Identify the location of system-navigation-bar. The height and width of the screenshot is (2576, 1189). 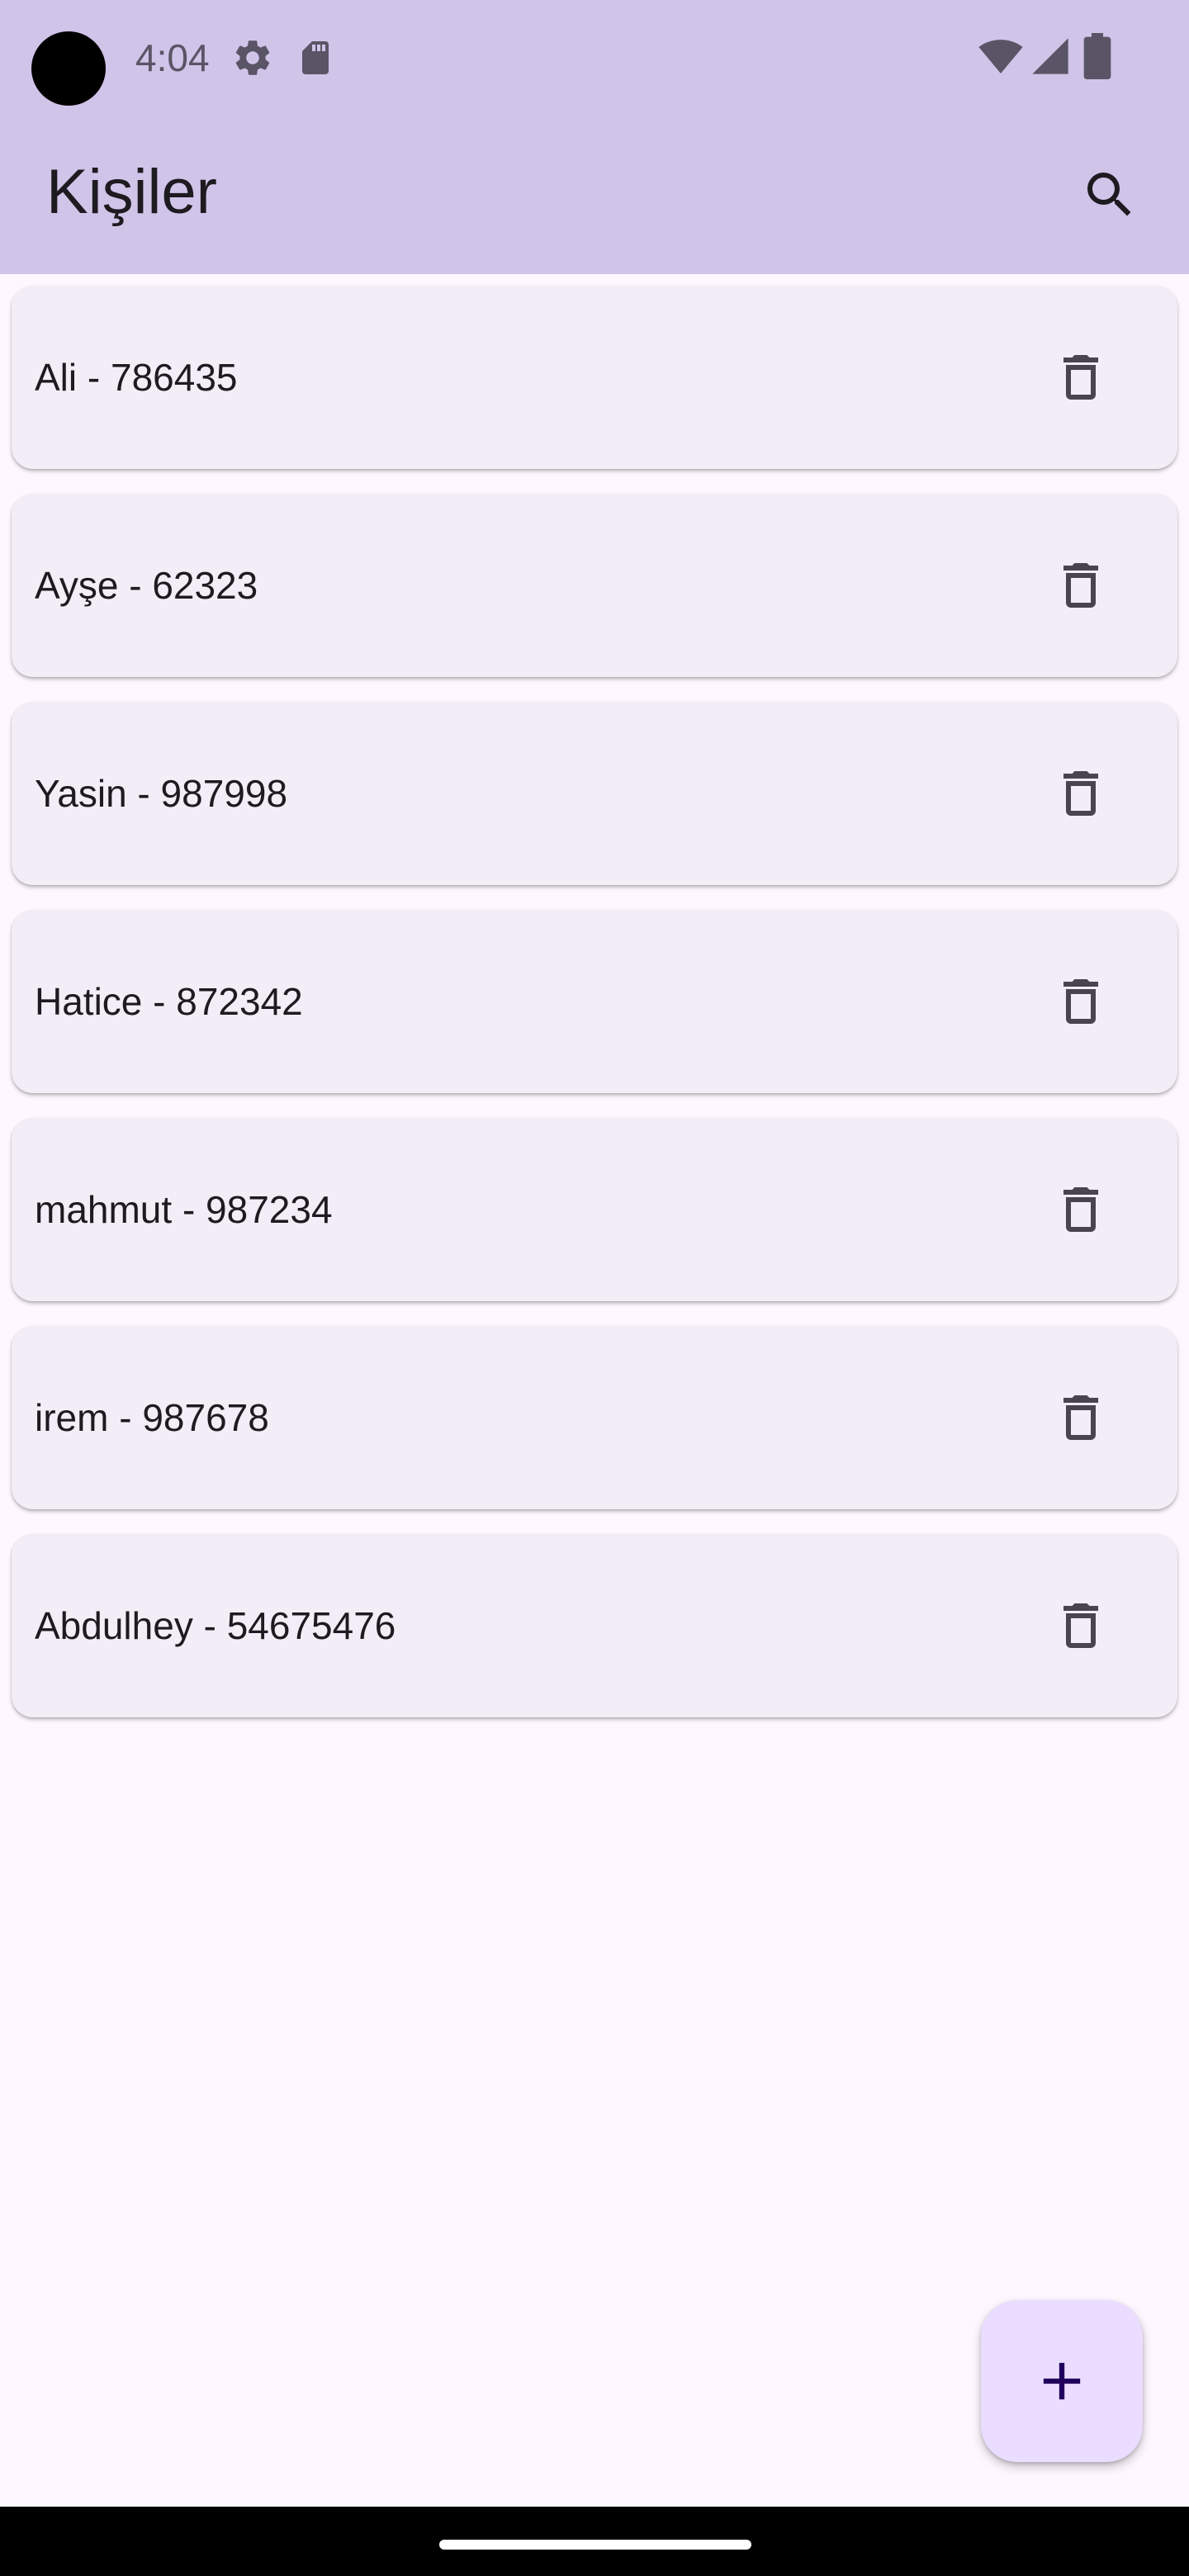
(594, 2541).